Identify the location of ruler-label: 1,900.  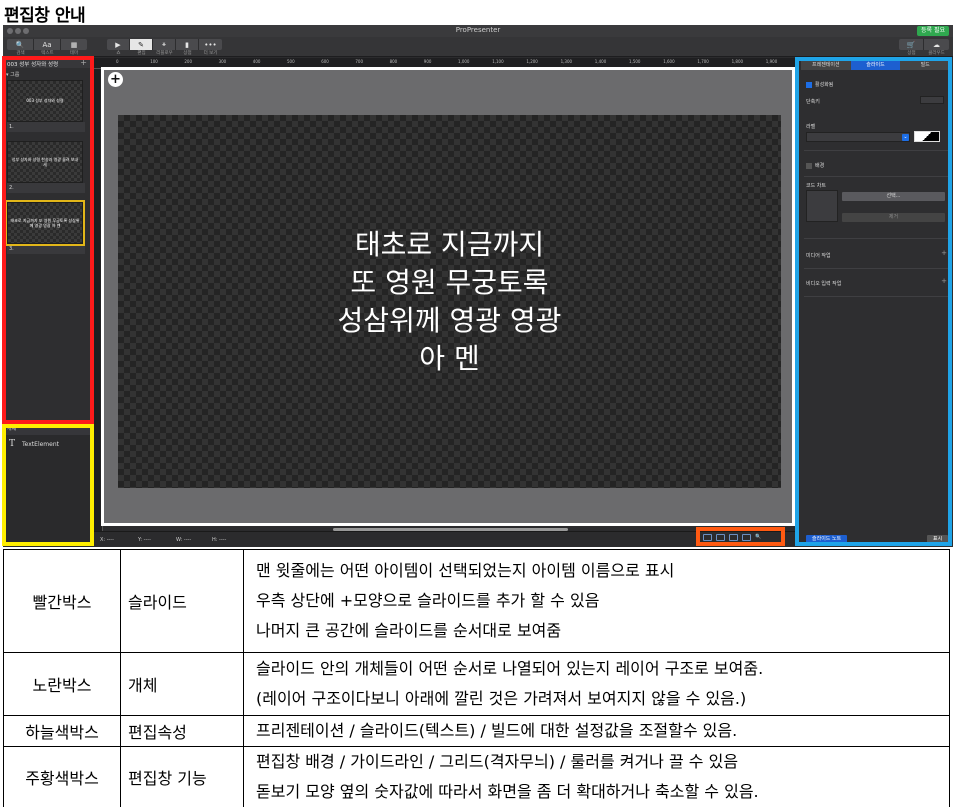
(771, 61).